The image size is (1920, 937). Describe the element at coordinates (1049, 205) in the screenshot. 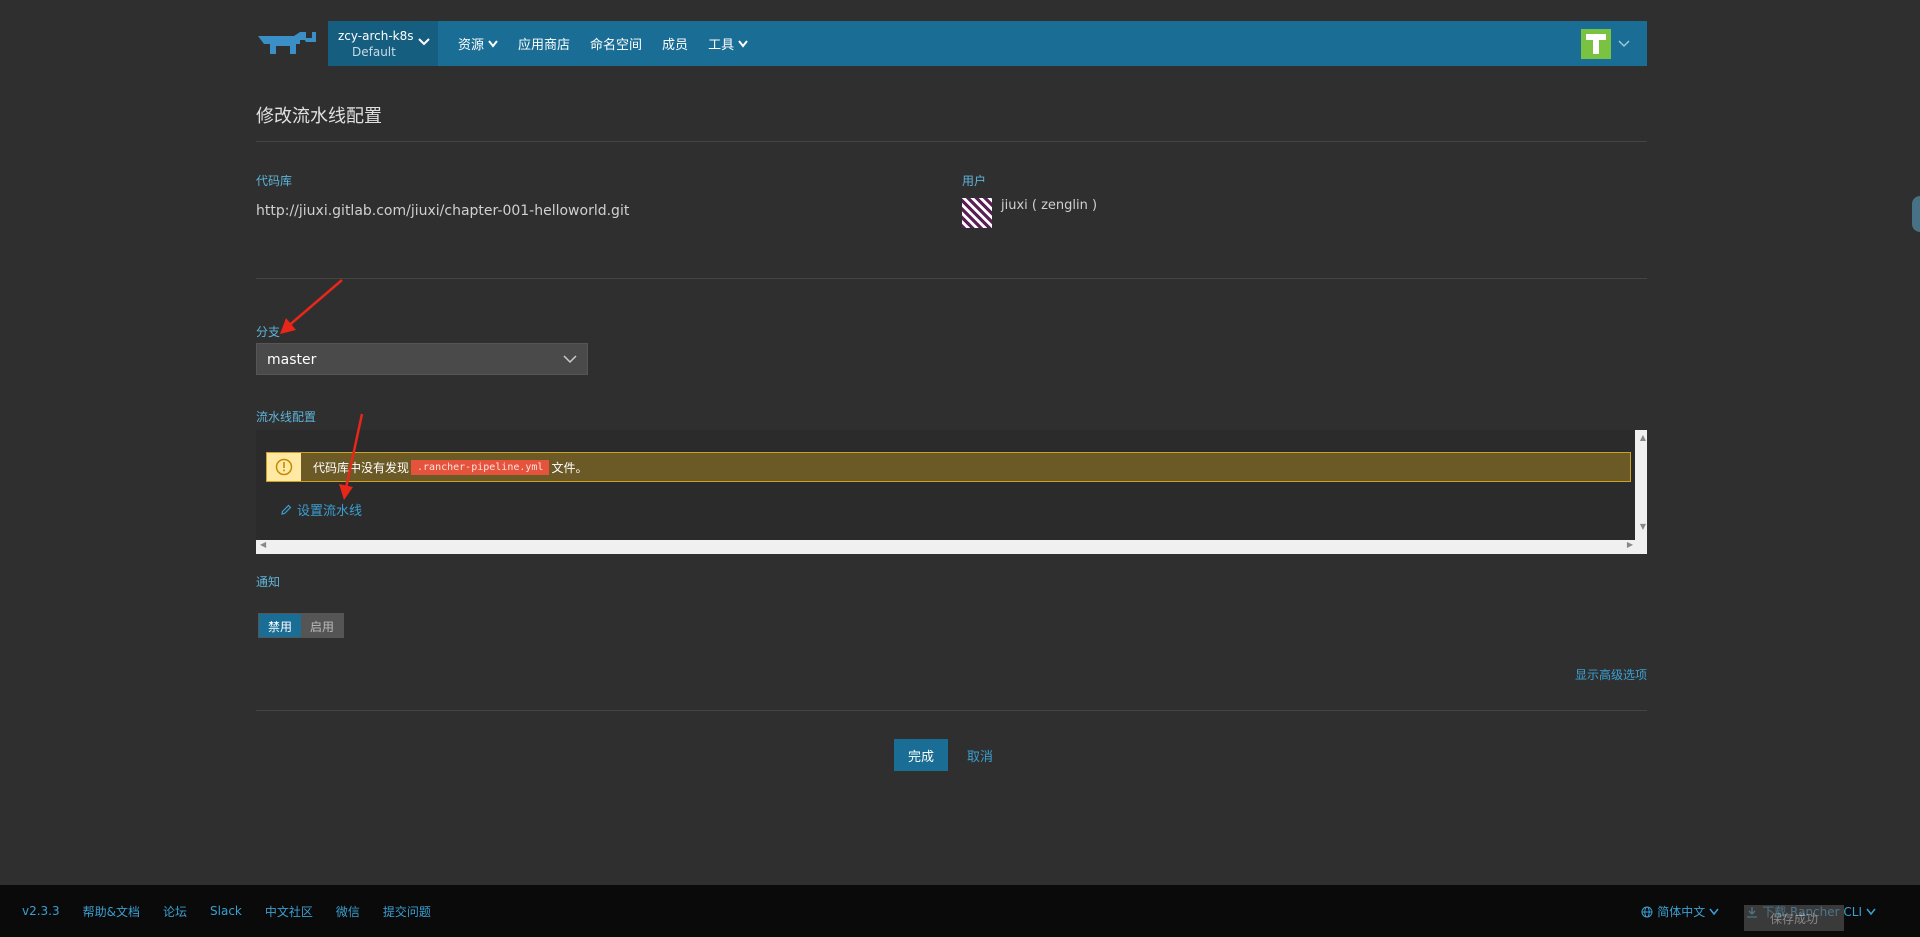

I see `user-name: jiuxi ( zenglin )` at that location.